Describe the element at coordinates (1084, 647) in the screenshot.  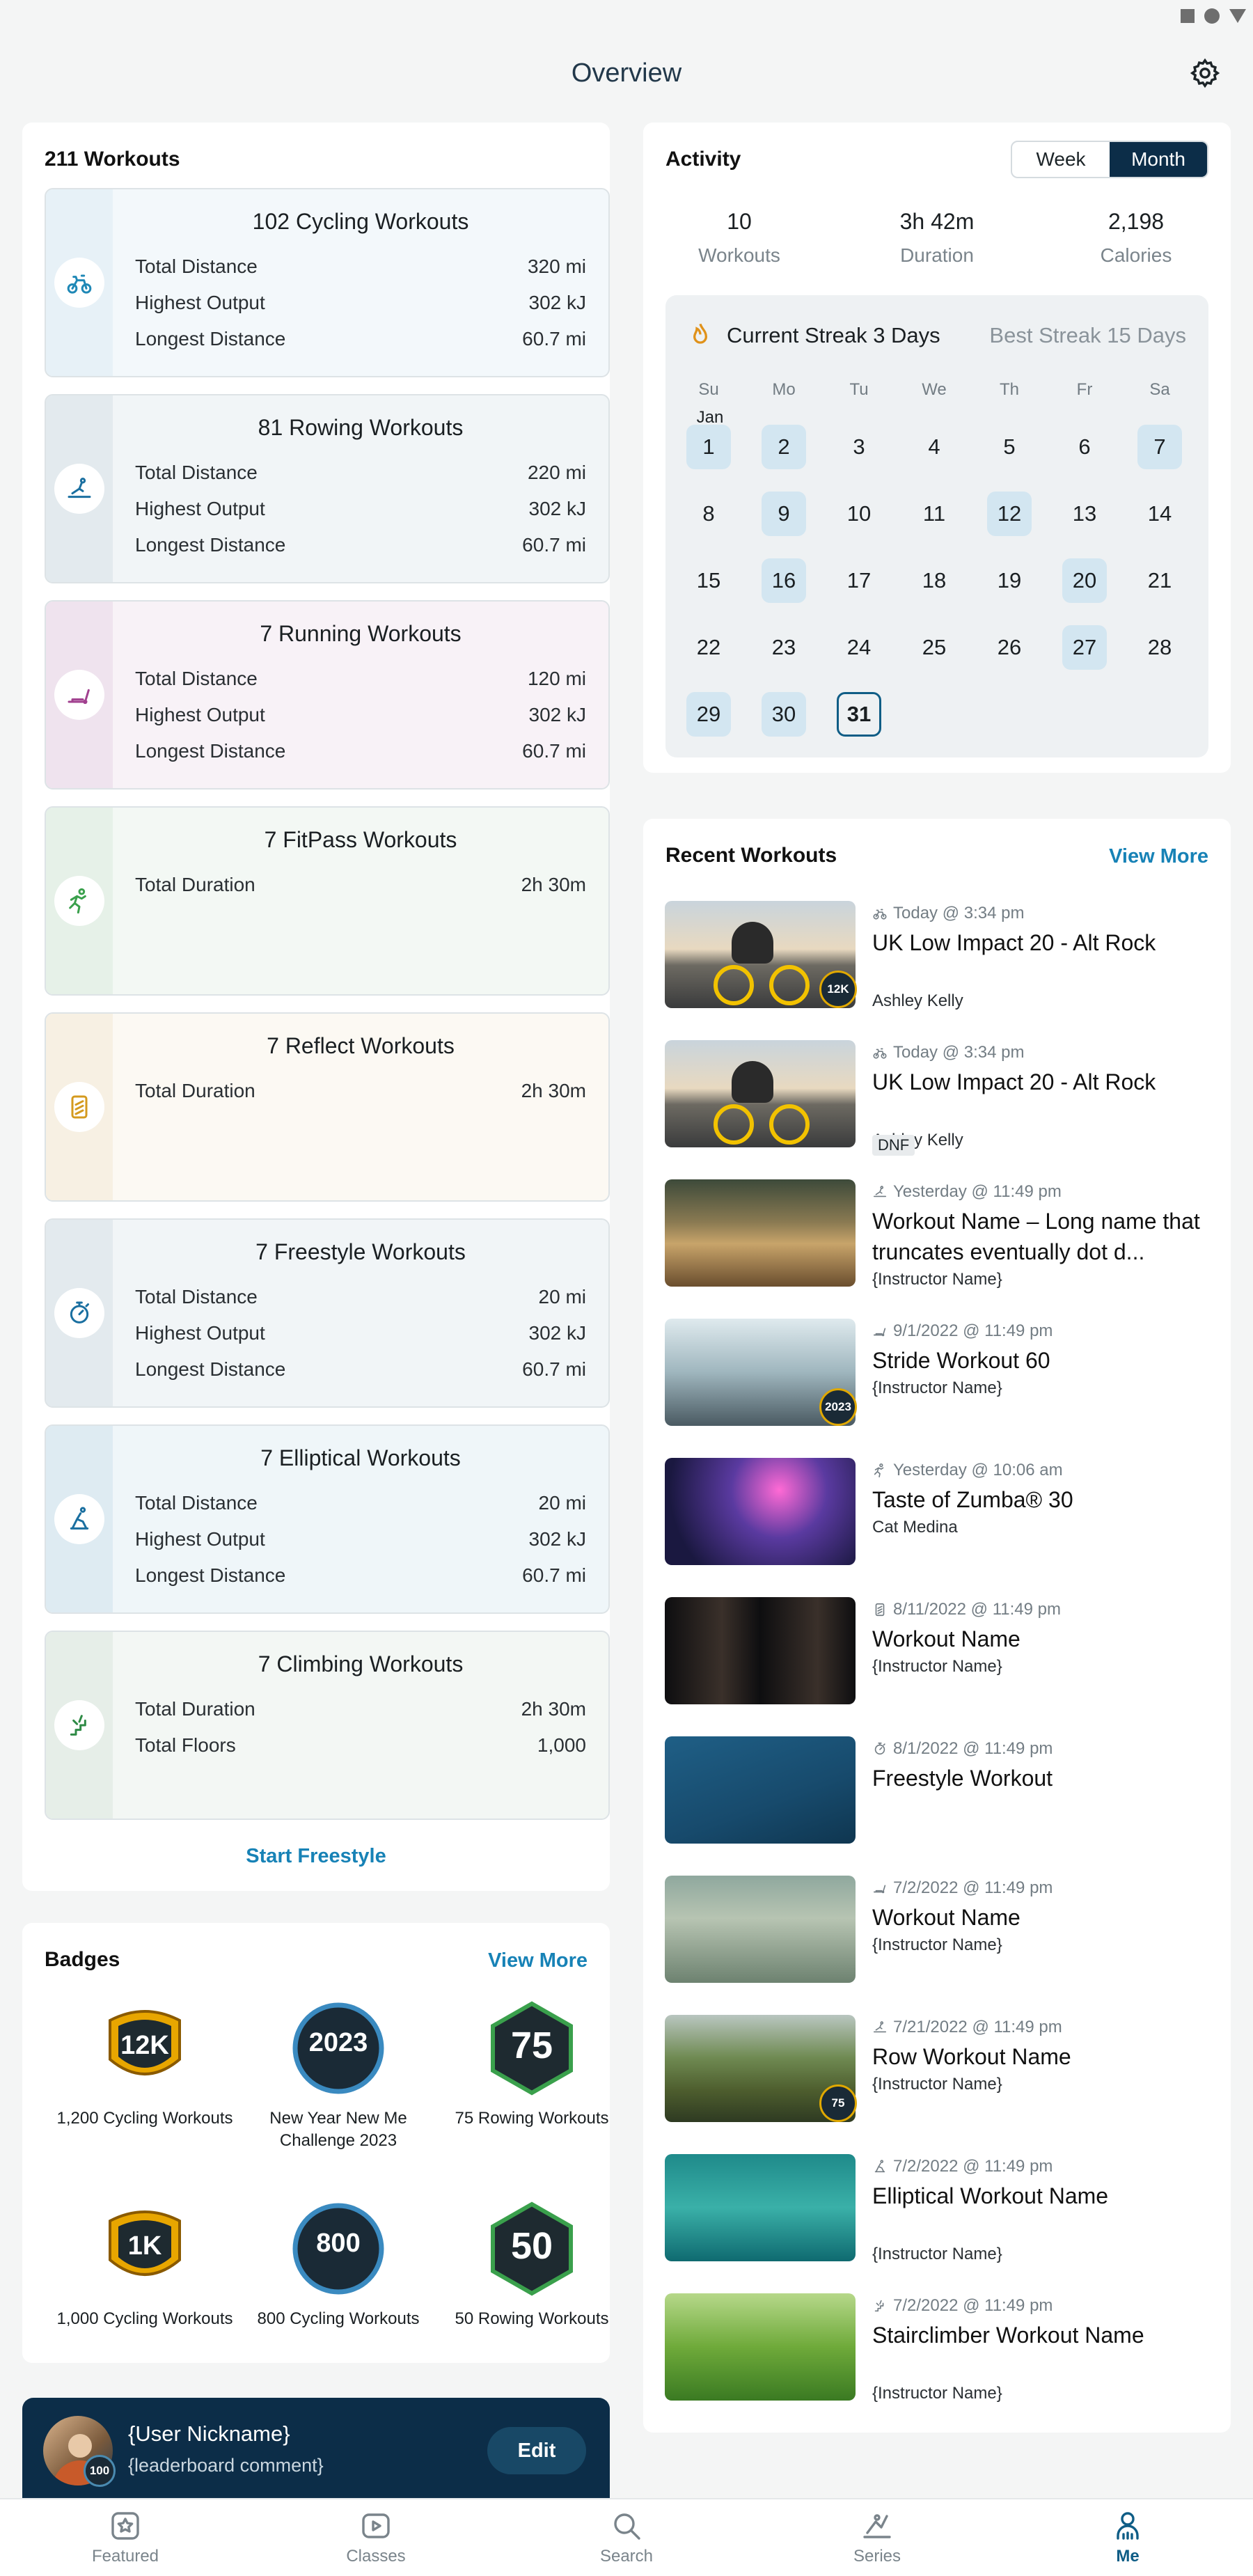
I see `calendar-day: 27` at that location.